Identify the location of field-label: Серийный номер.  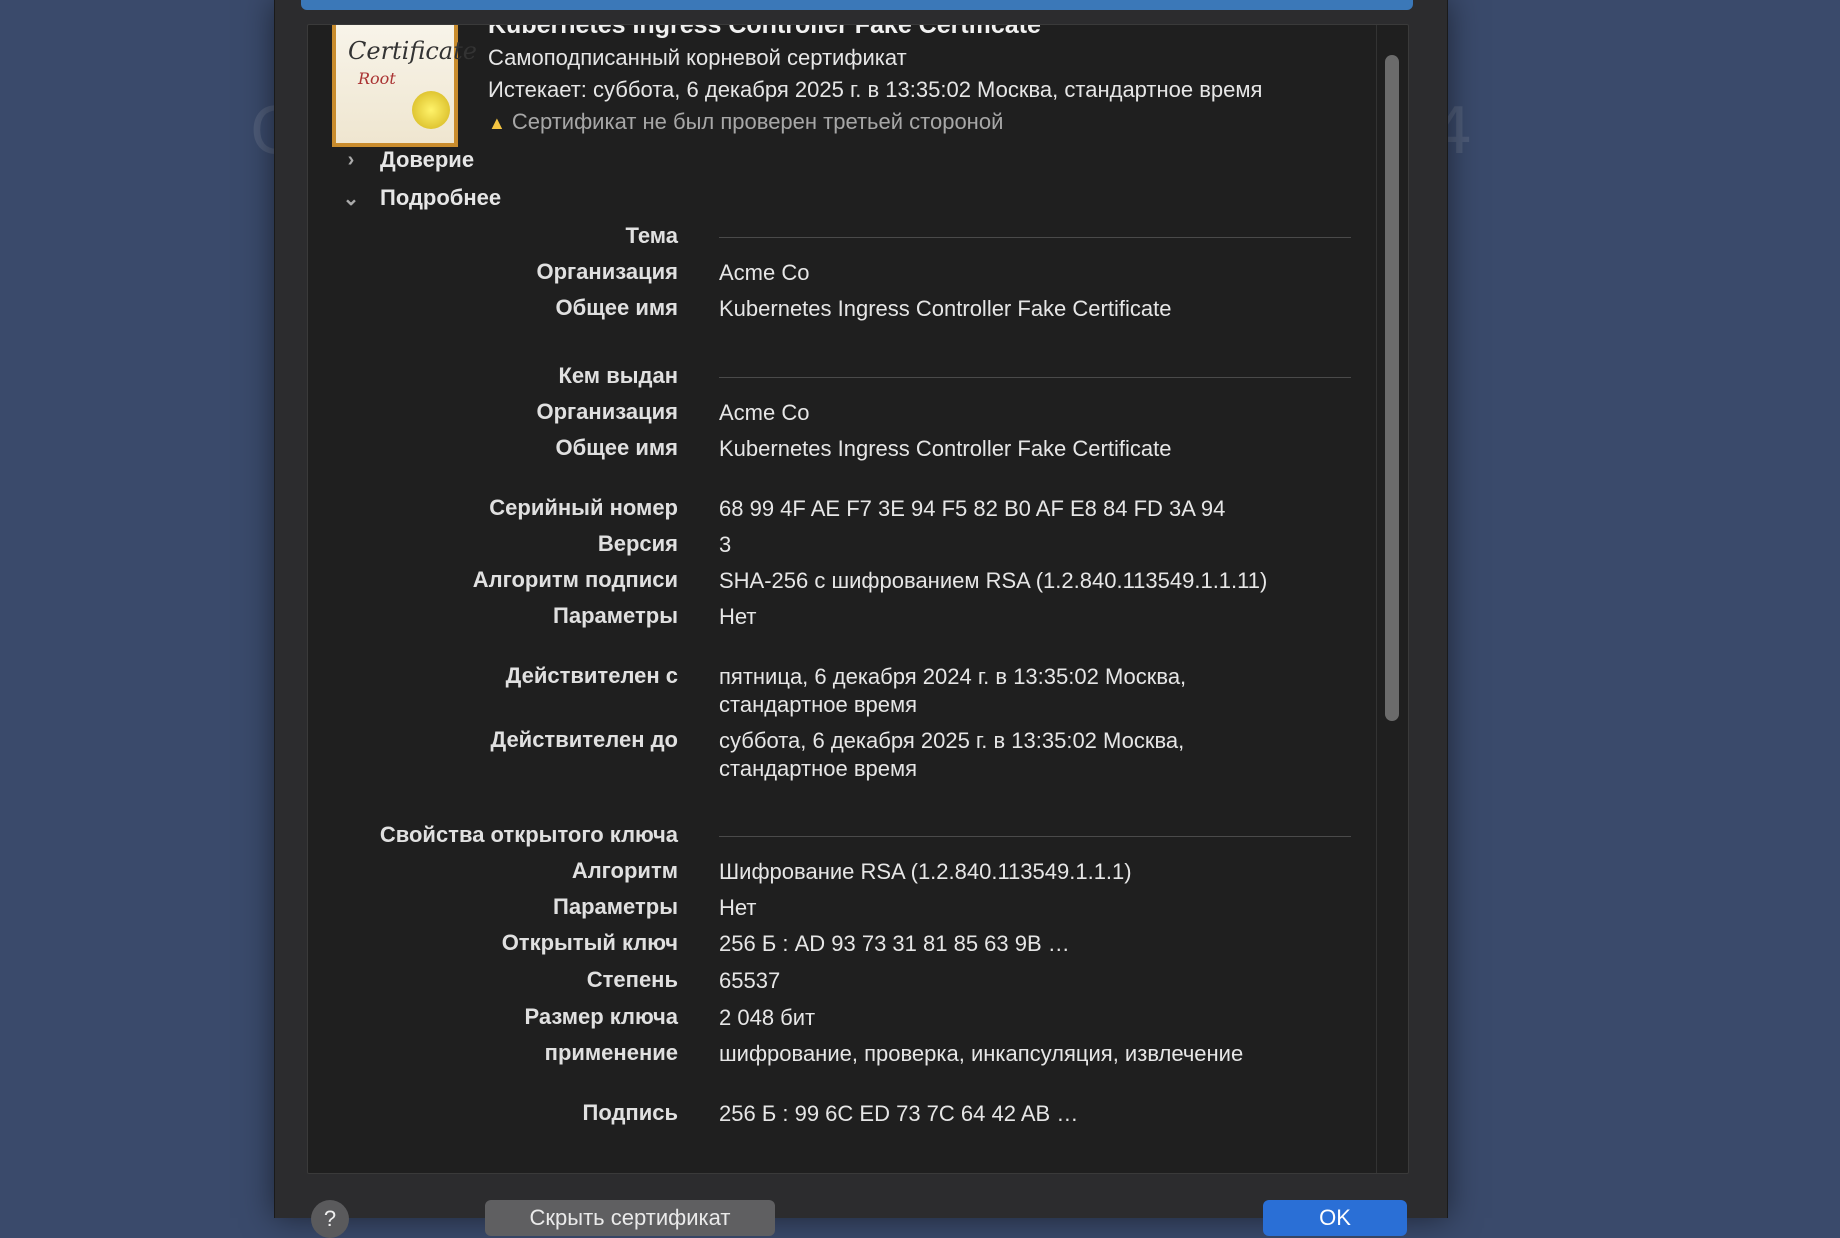
(583, 507).